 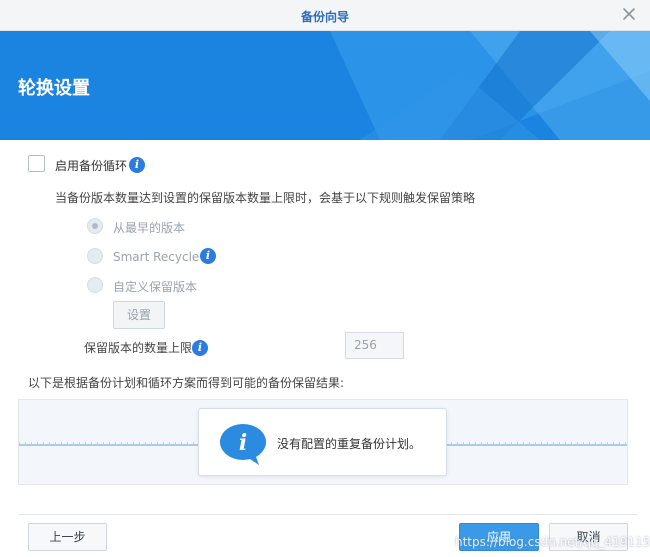 I want to click on max-versions-input: 256, so click(x=374, y=345).